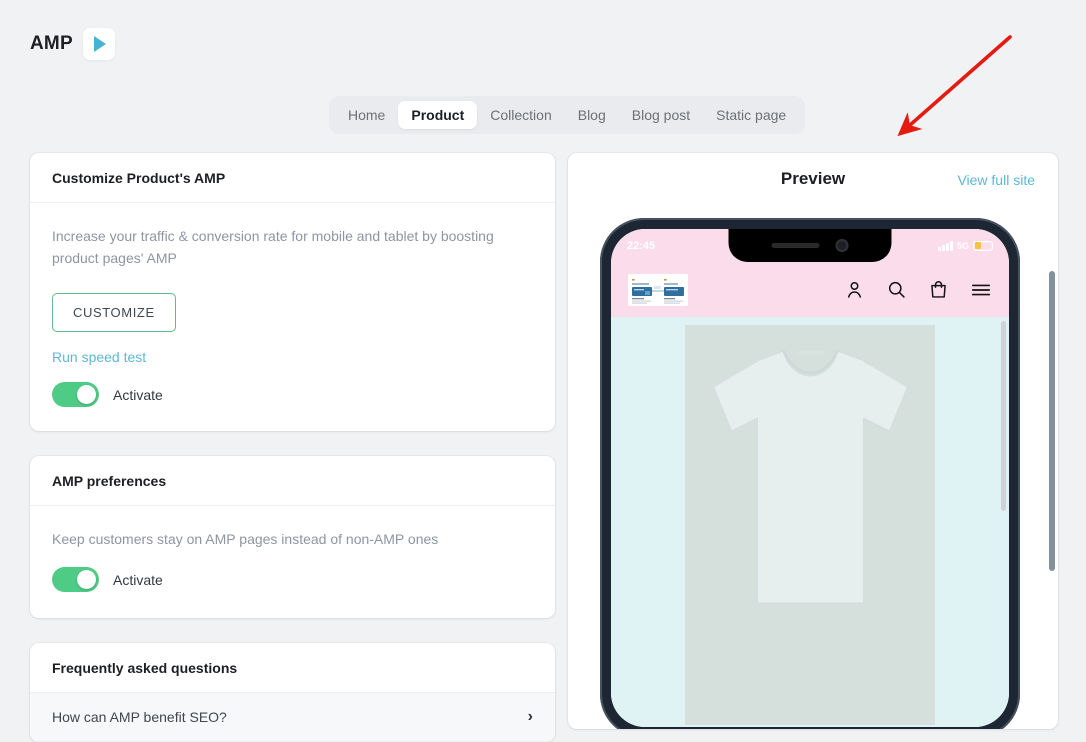  I want to click on faq-item: How can AMP benefit SEO? ›, so click(292, 717).